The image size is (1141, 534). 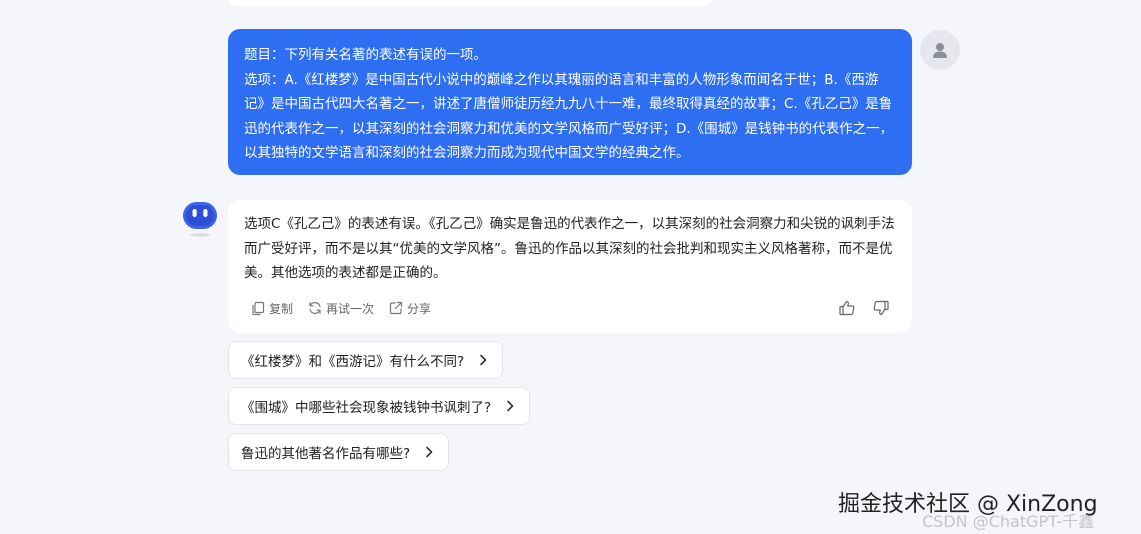 I want to click on previous-message-card, so click(x=470, y=3).